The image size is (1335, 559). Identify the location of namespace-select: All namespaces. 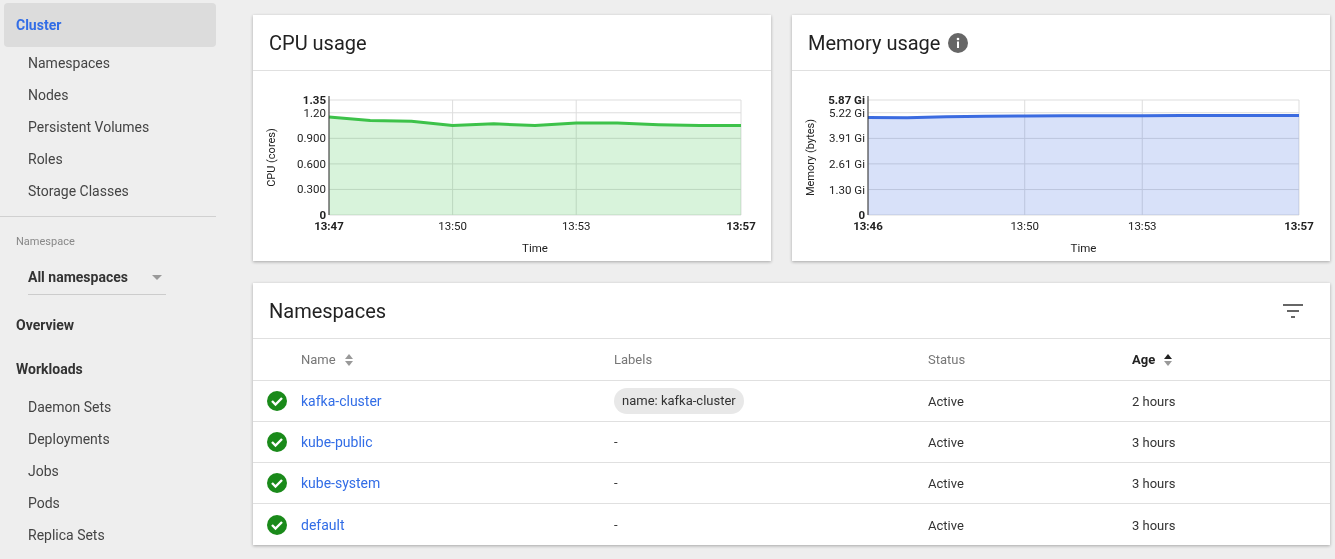
(97, 277).